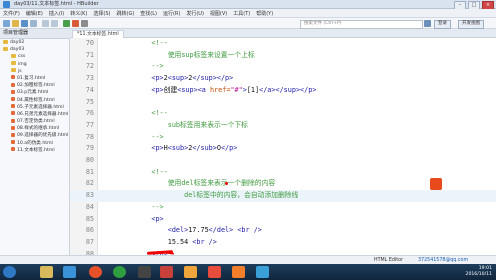 This screenshot has height=280, width=496. Describe the element at coordinates (264, 13) in the screenshot. I see `menu-item-11: 帮助(Y)` at that location.